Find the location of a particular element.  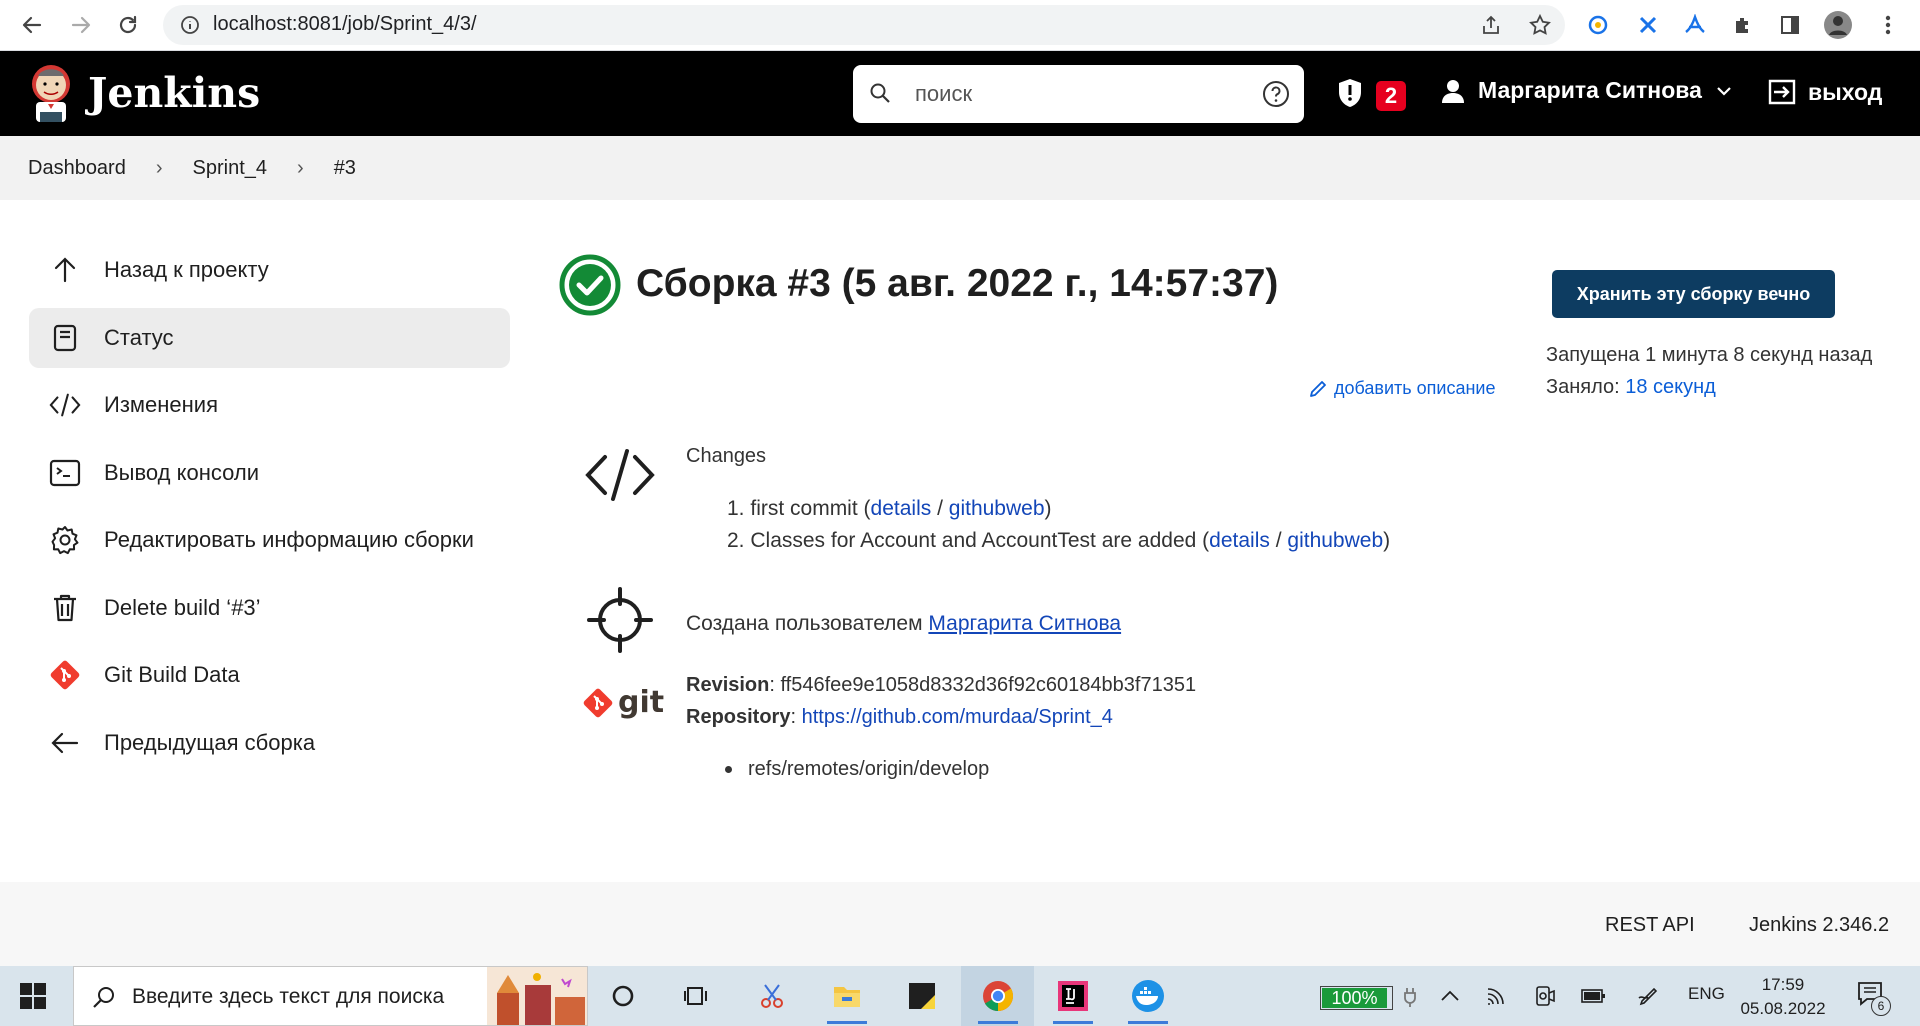

logout-link: выход is located at coordinates (1824, 92).